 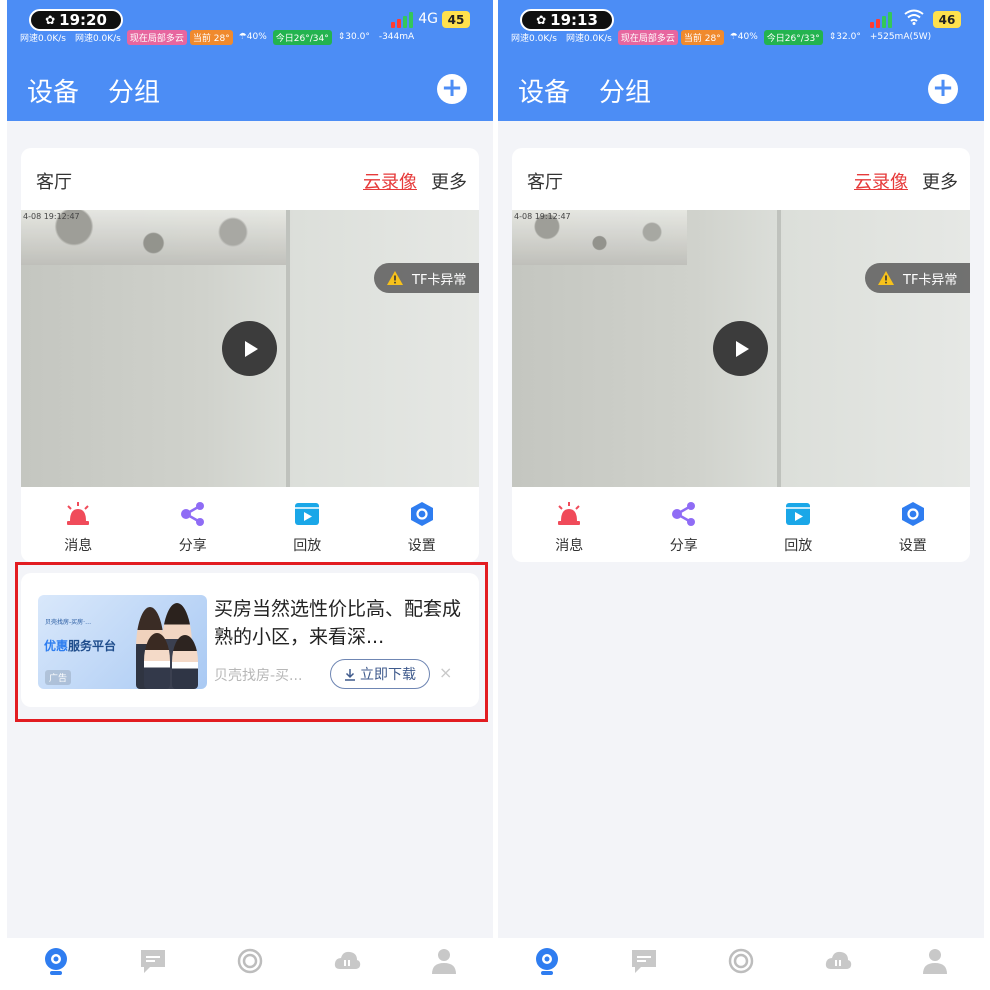 What do you see at coordinates (251, 642) in the screenshot?
I see `ad-highlight-box` at bounding box center [251, 642].